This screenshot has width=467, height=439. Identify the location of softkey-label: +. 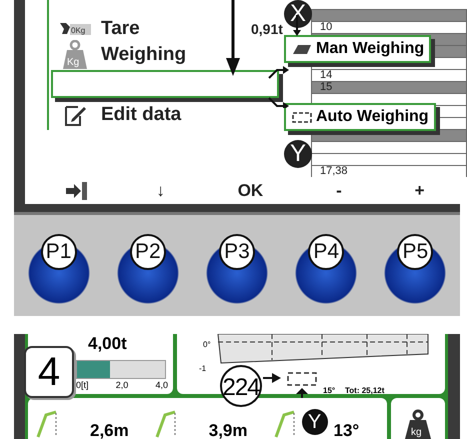
(419, 190).